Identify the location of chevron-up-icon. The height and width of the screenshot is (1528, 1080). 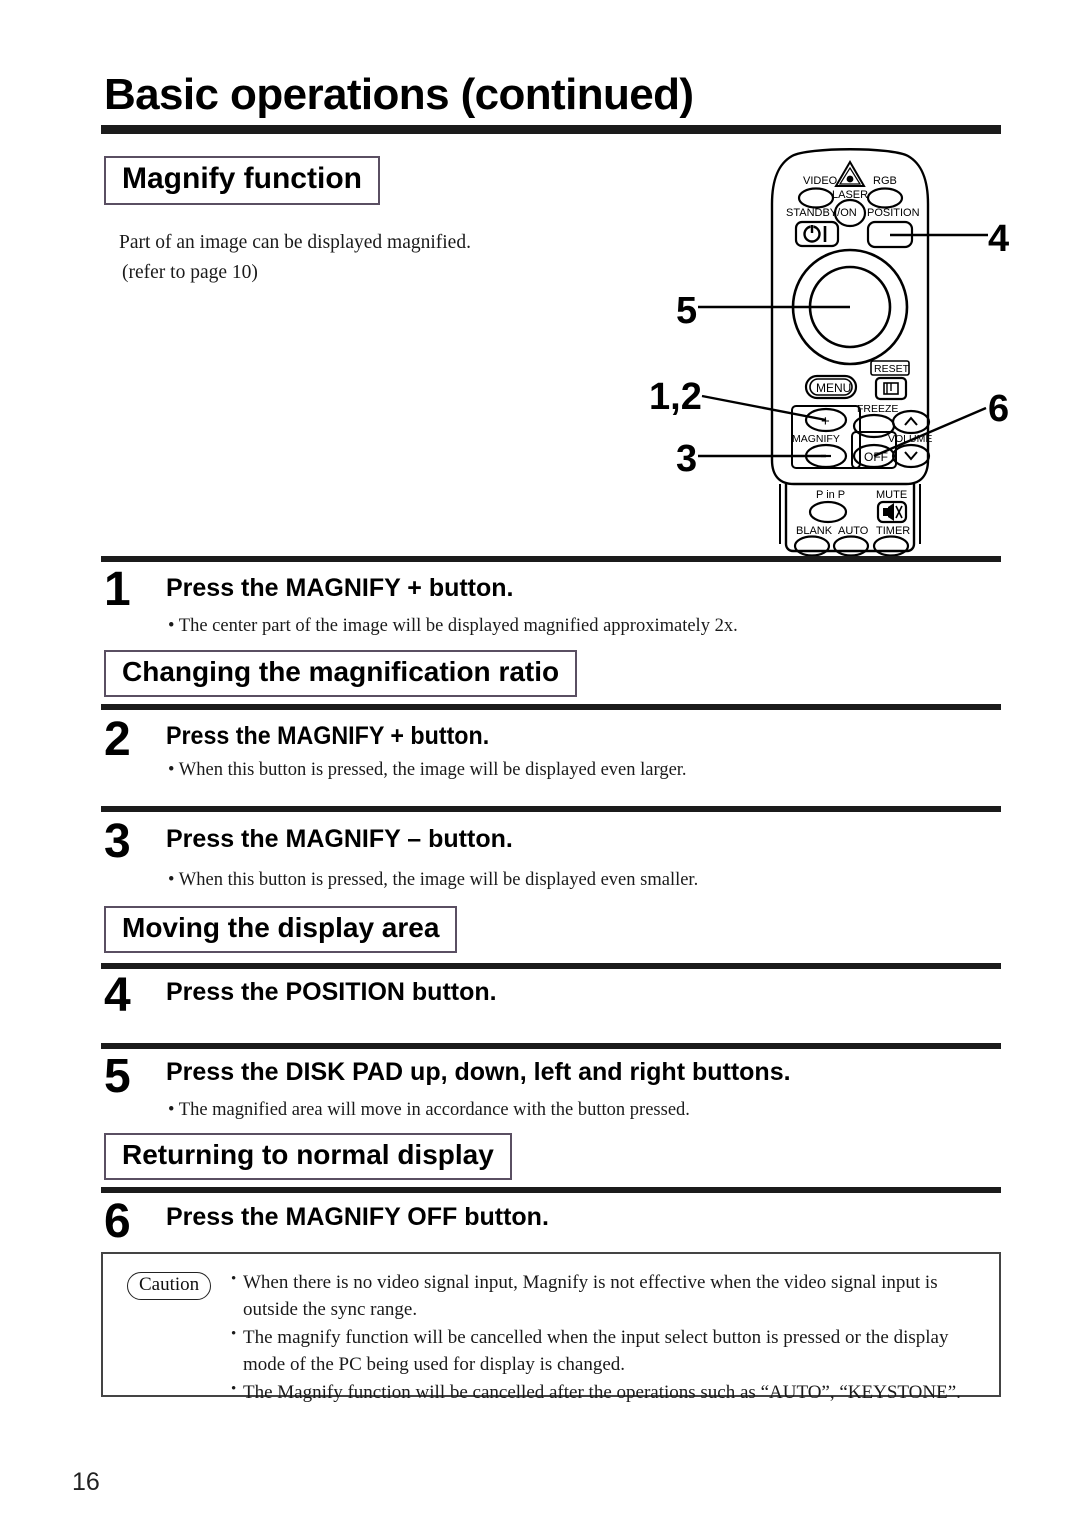
(911, 421).